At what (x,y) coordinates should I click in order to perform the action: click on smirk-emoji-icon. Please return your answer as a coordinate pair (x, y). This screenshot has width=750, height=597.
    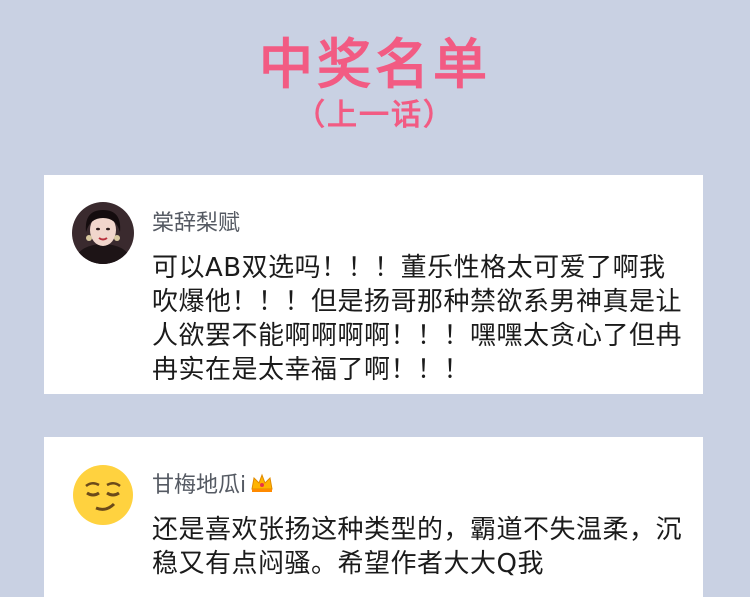
    Looking at the image, I should click on (103, 495).